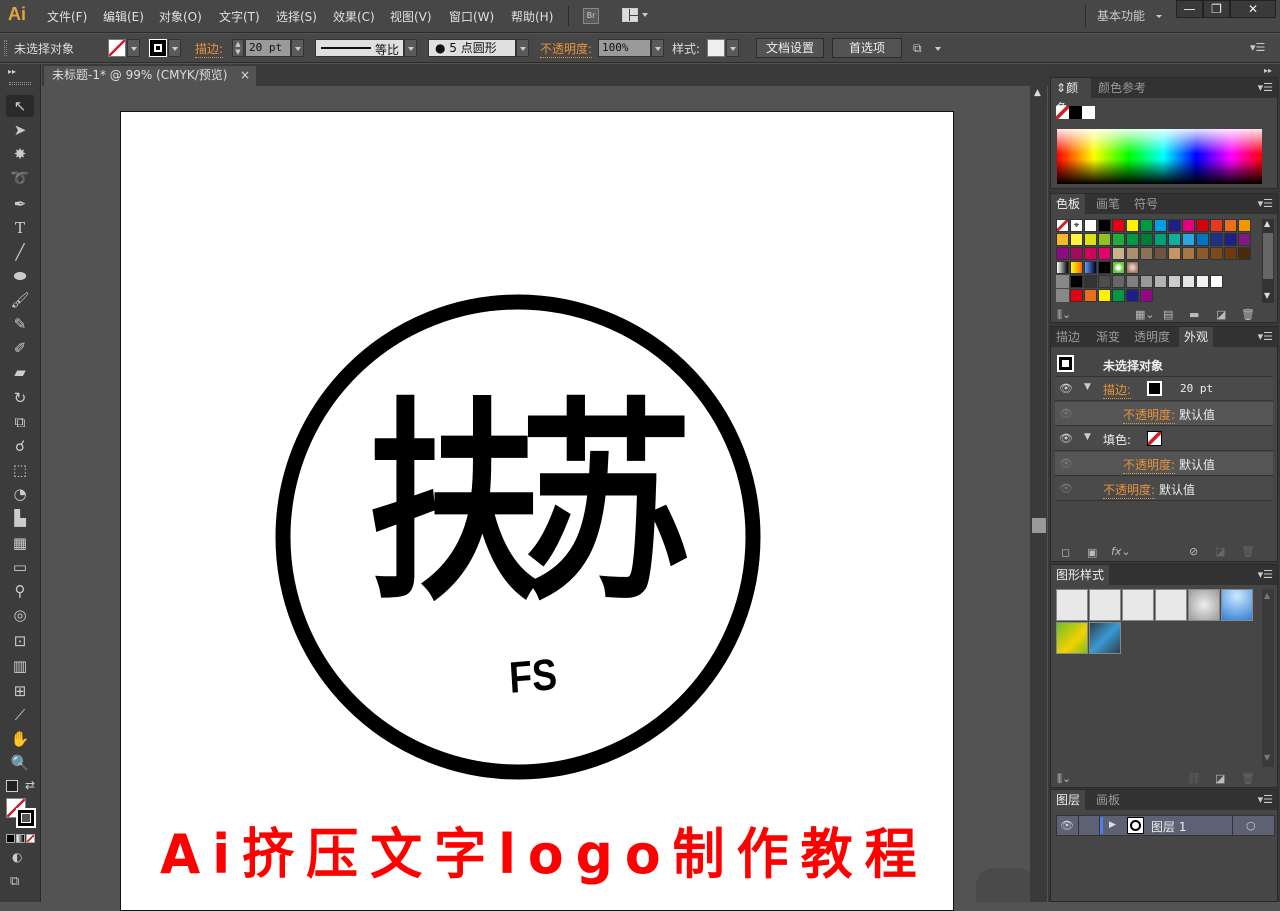 This screenshot has width=1280, height=911. I want to click on logo-subtext: FS, so click(533, 677).